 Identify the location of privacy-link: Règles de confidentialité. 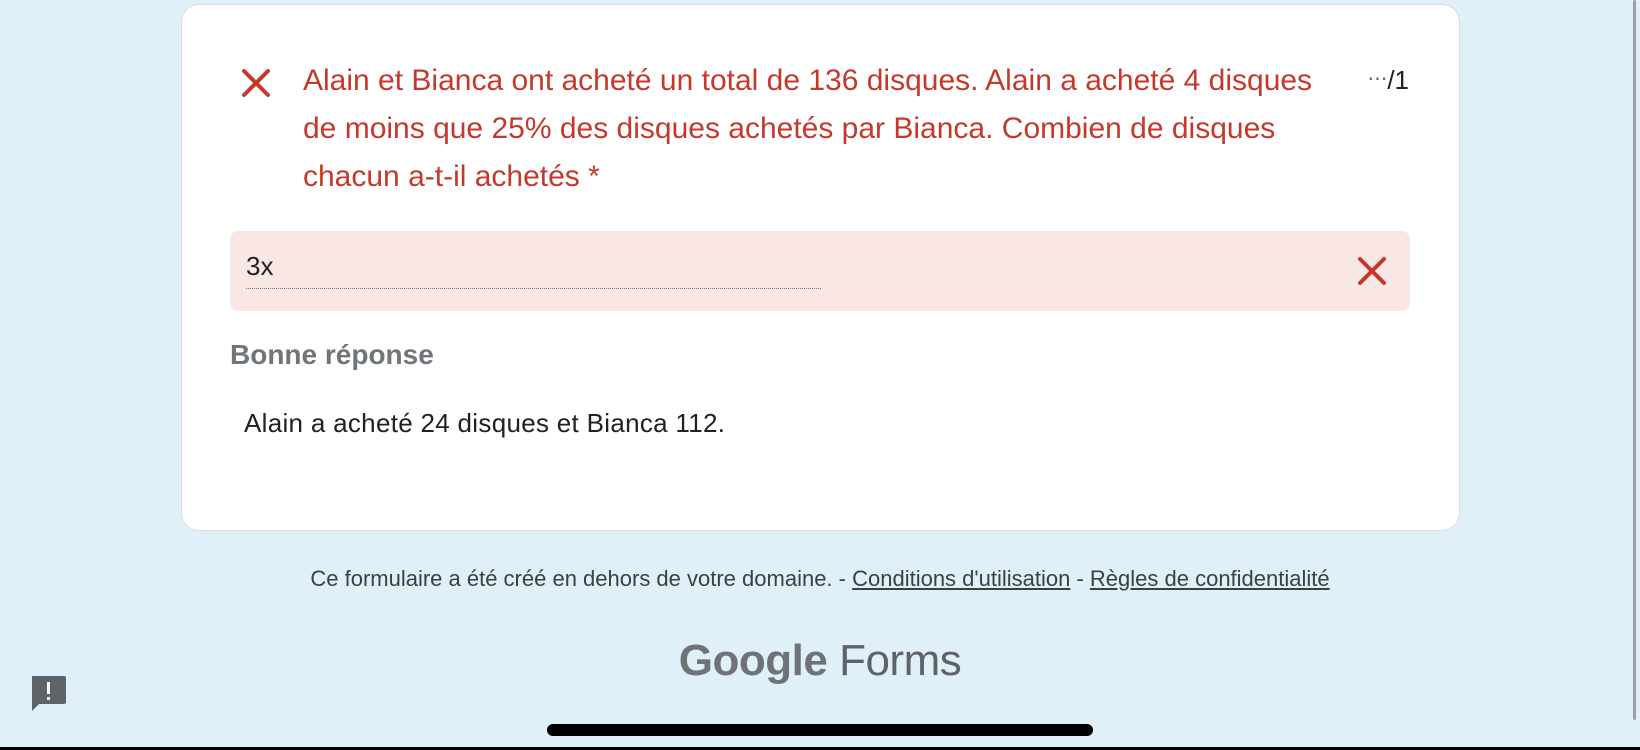
(1210, 578).